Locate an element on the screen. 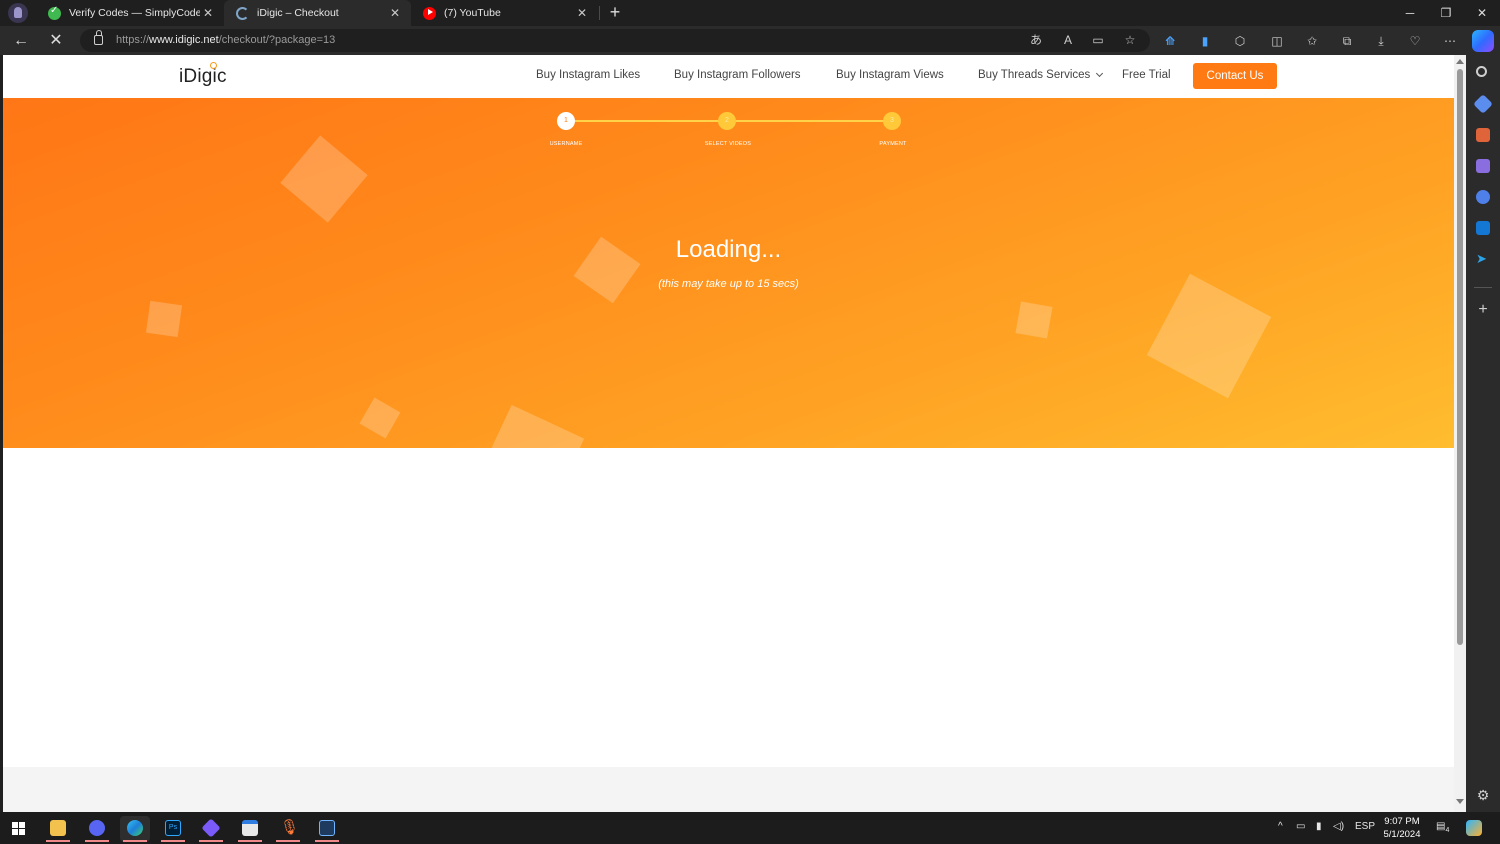 This screenshot has height=844, width=1500. taskbar-discord is located at coordinates (97, 829).